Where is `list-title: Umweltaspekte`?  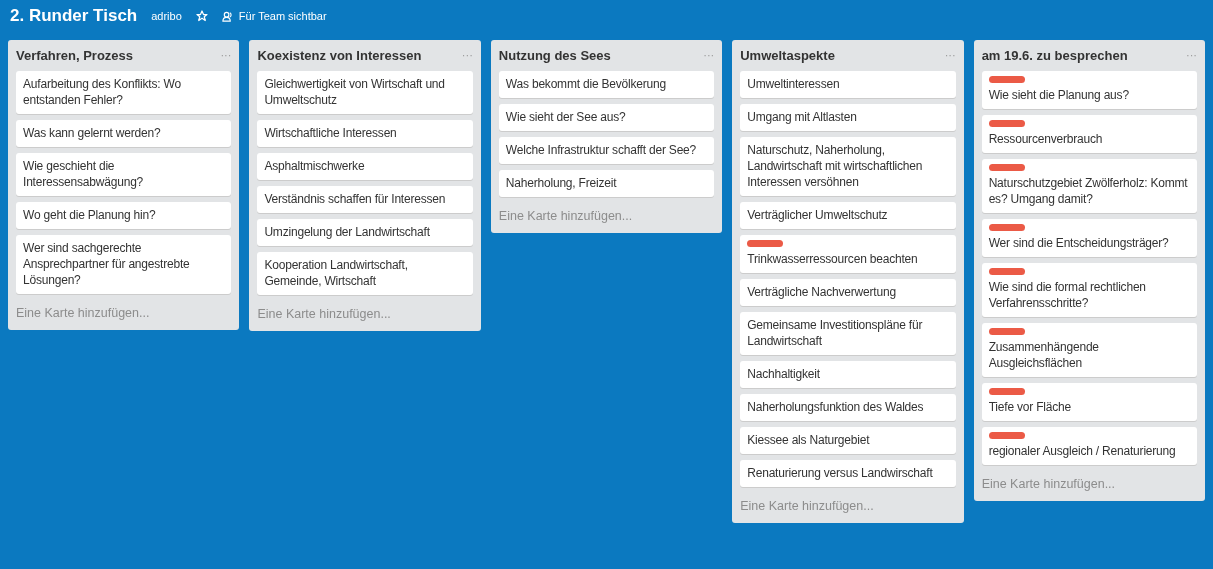 list-title: Umweltaspekte is located at coordinates (787, 56).